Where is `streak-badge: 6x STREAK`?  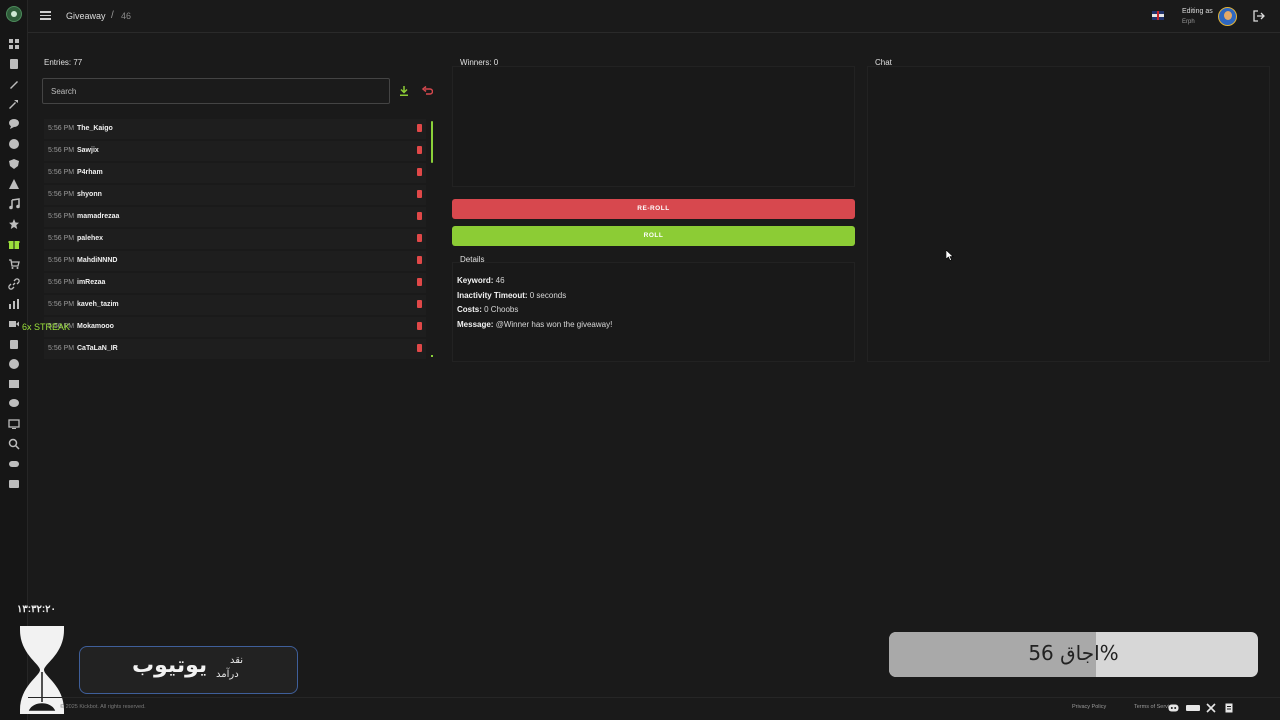
streak-badge: 6x STREAK is located at coordinates (46, 327).